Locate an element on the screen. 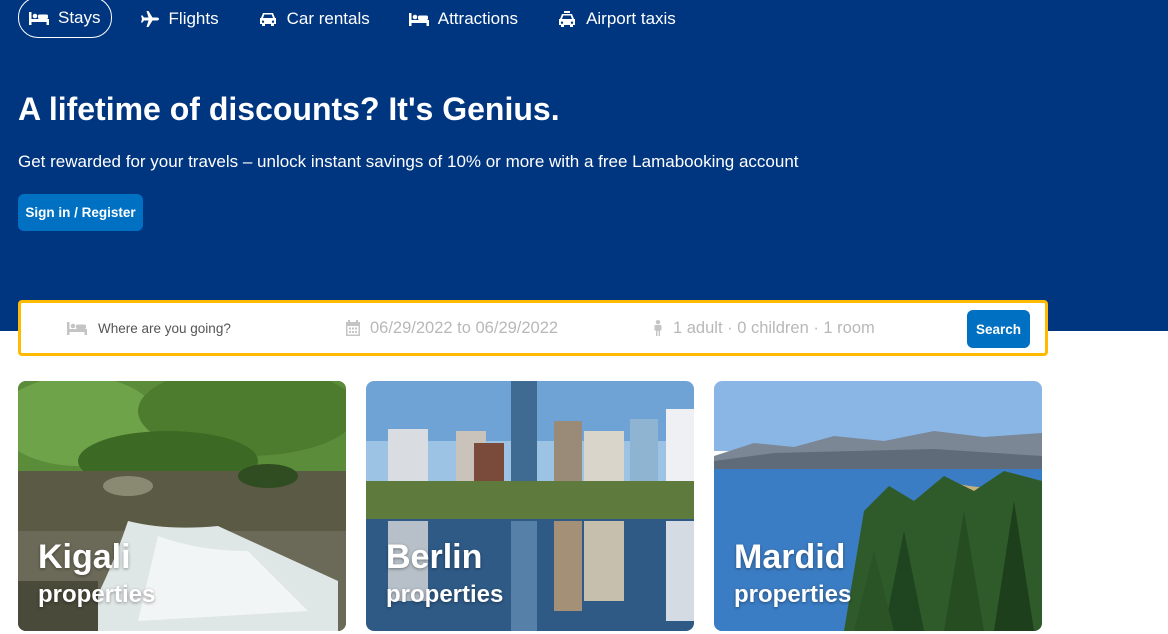 This screenshot has height=634, width=1168. featured-card-berlin: Berlin properties is located at coordinates (530, 506).